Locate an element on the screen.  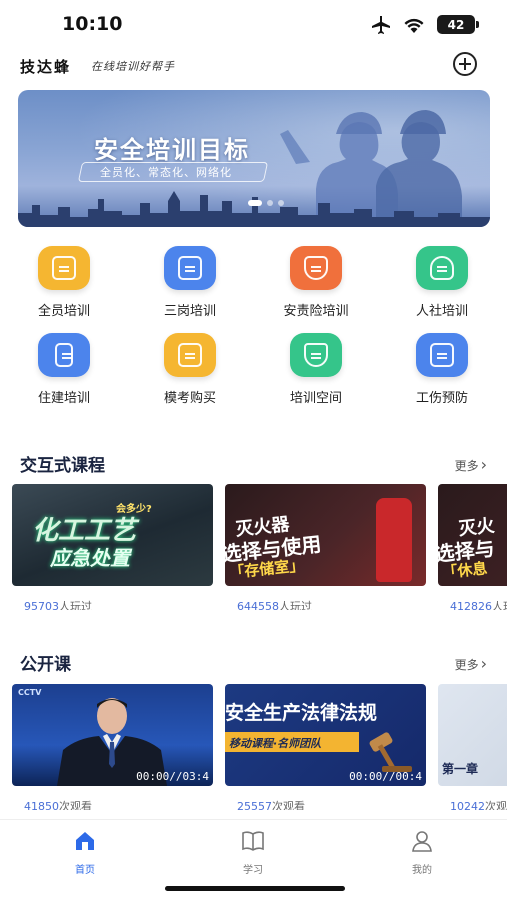
video-title-overlay: 第一章 is located at coordinates (460, 769).